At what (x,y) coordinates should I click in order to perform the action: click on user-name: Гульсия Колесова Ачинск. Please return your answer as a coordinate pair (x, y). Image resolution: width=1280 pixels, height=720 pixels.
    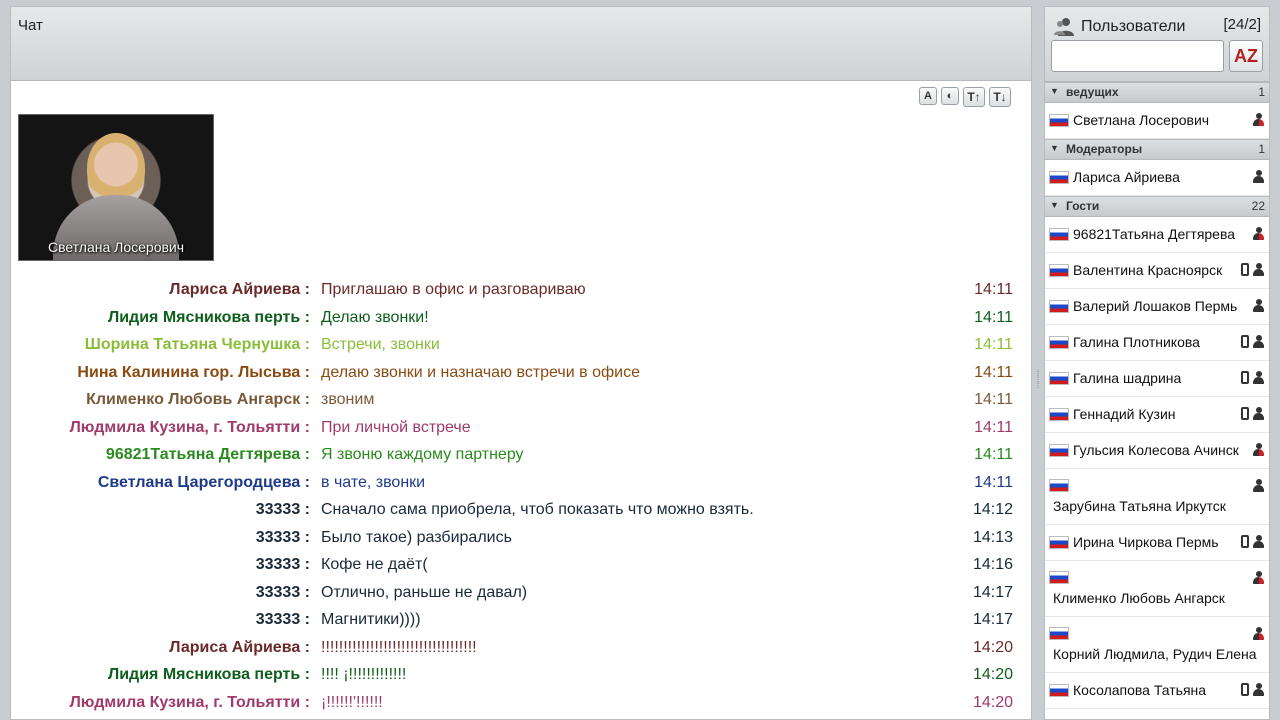
    Looking at the image, I should click on (1156, 450).